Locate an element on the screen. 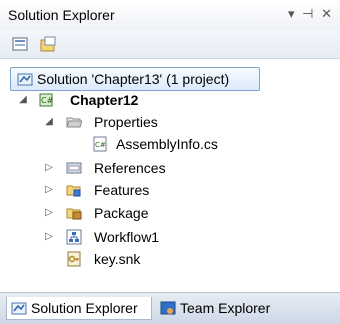 This screenshot has height=324, width=340. properties-icon is located at coordinates (20, 44).